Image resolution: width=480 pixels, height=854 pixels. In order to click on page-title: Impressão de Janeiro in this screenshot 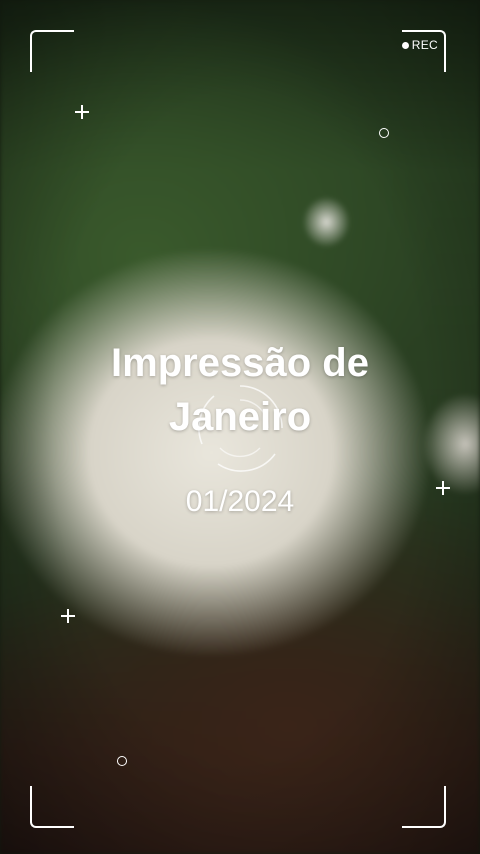, I will do `click(240, 390)`.